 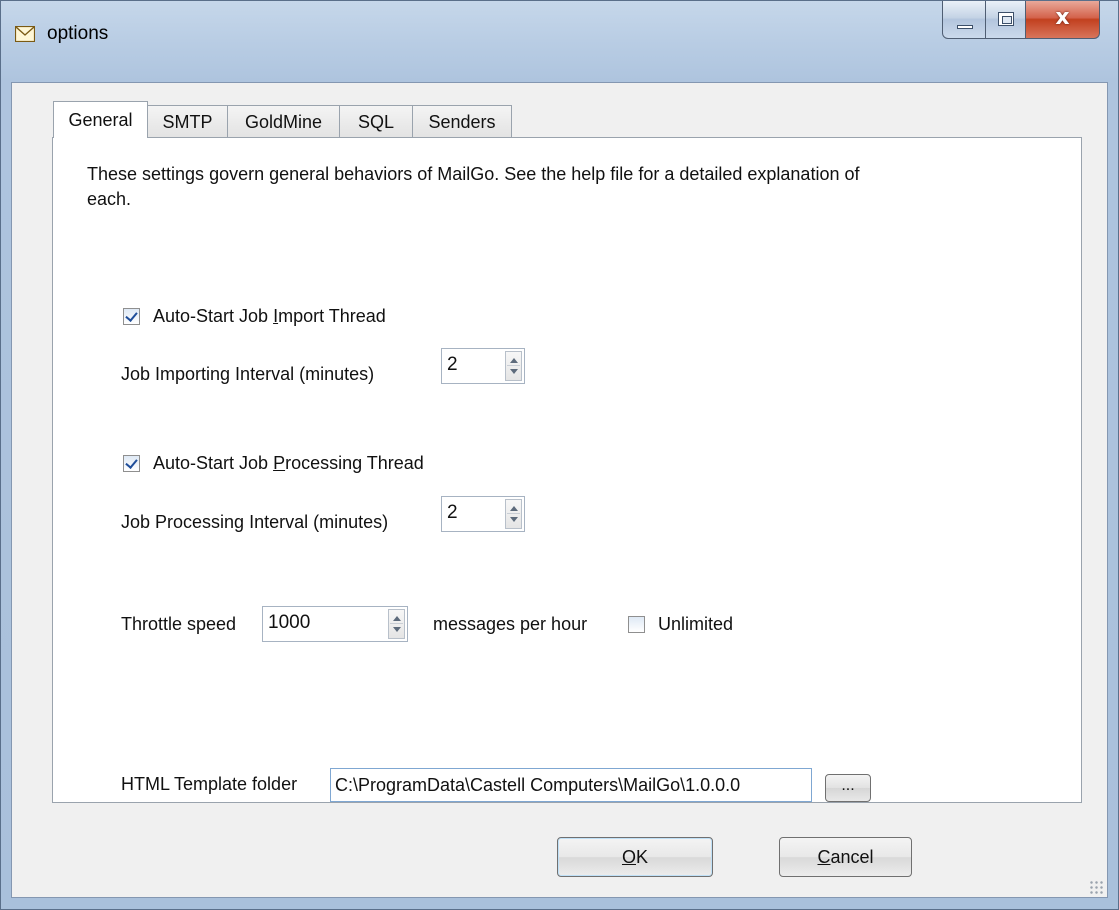 I want to click on processing-interval-value: 2, so click(x=452, y=513).